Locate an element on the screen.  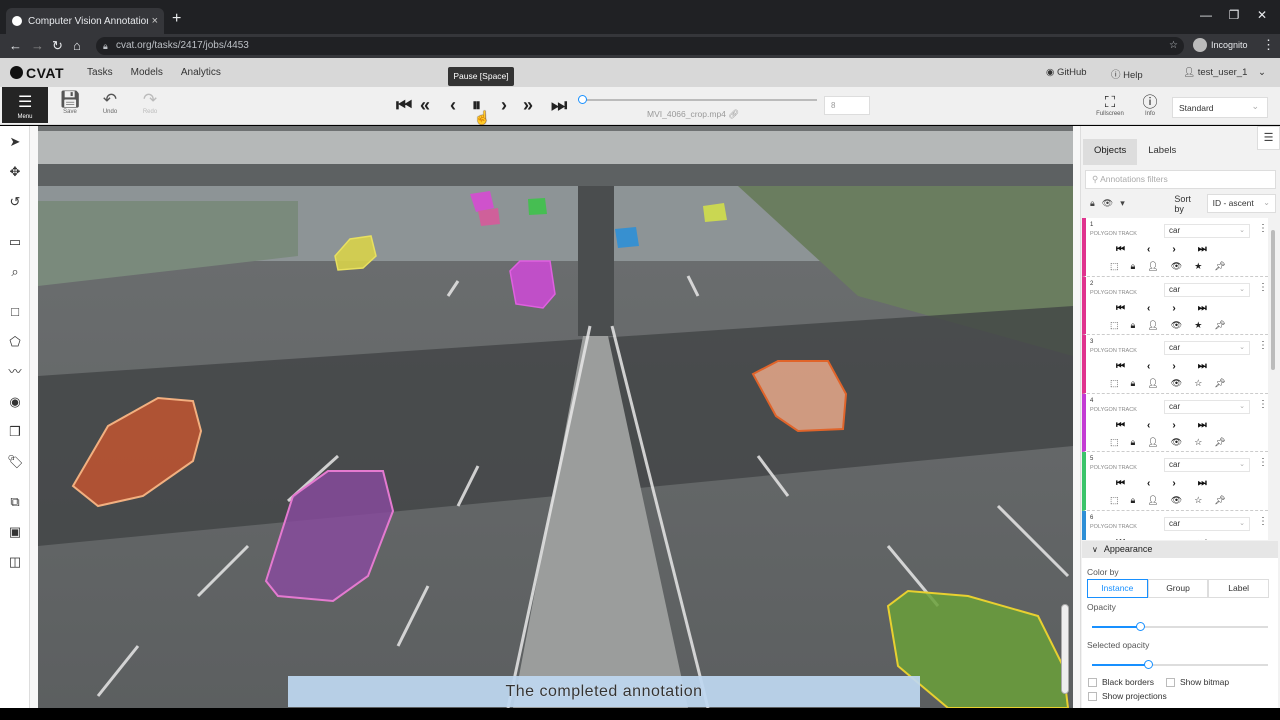
move-icon: ✥ is located at coordinates (15, 172).